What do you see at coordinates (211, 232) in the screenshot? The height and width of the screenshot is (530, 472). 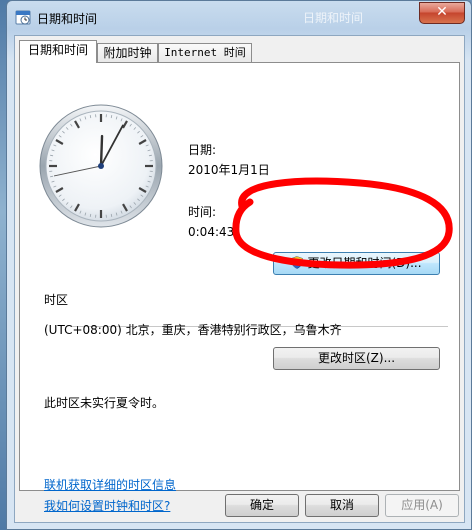 I see `time-value: 0:04:43` at bounding box center [211, 232].